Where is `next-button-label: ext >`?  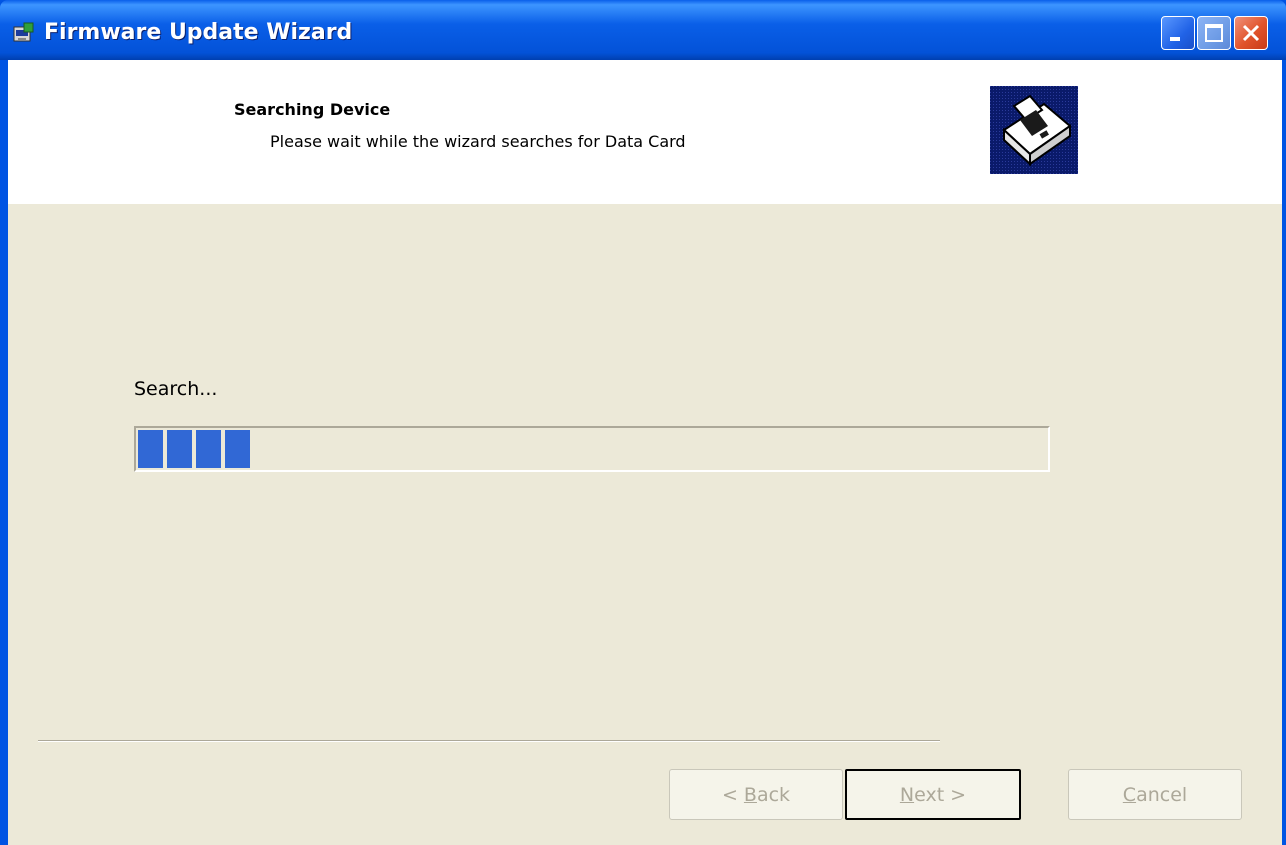
next-button-label: ext > is located at coordinates (940, 794).